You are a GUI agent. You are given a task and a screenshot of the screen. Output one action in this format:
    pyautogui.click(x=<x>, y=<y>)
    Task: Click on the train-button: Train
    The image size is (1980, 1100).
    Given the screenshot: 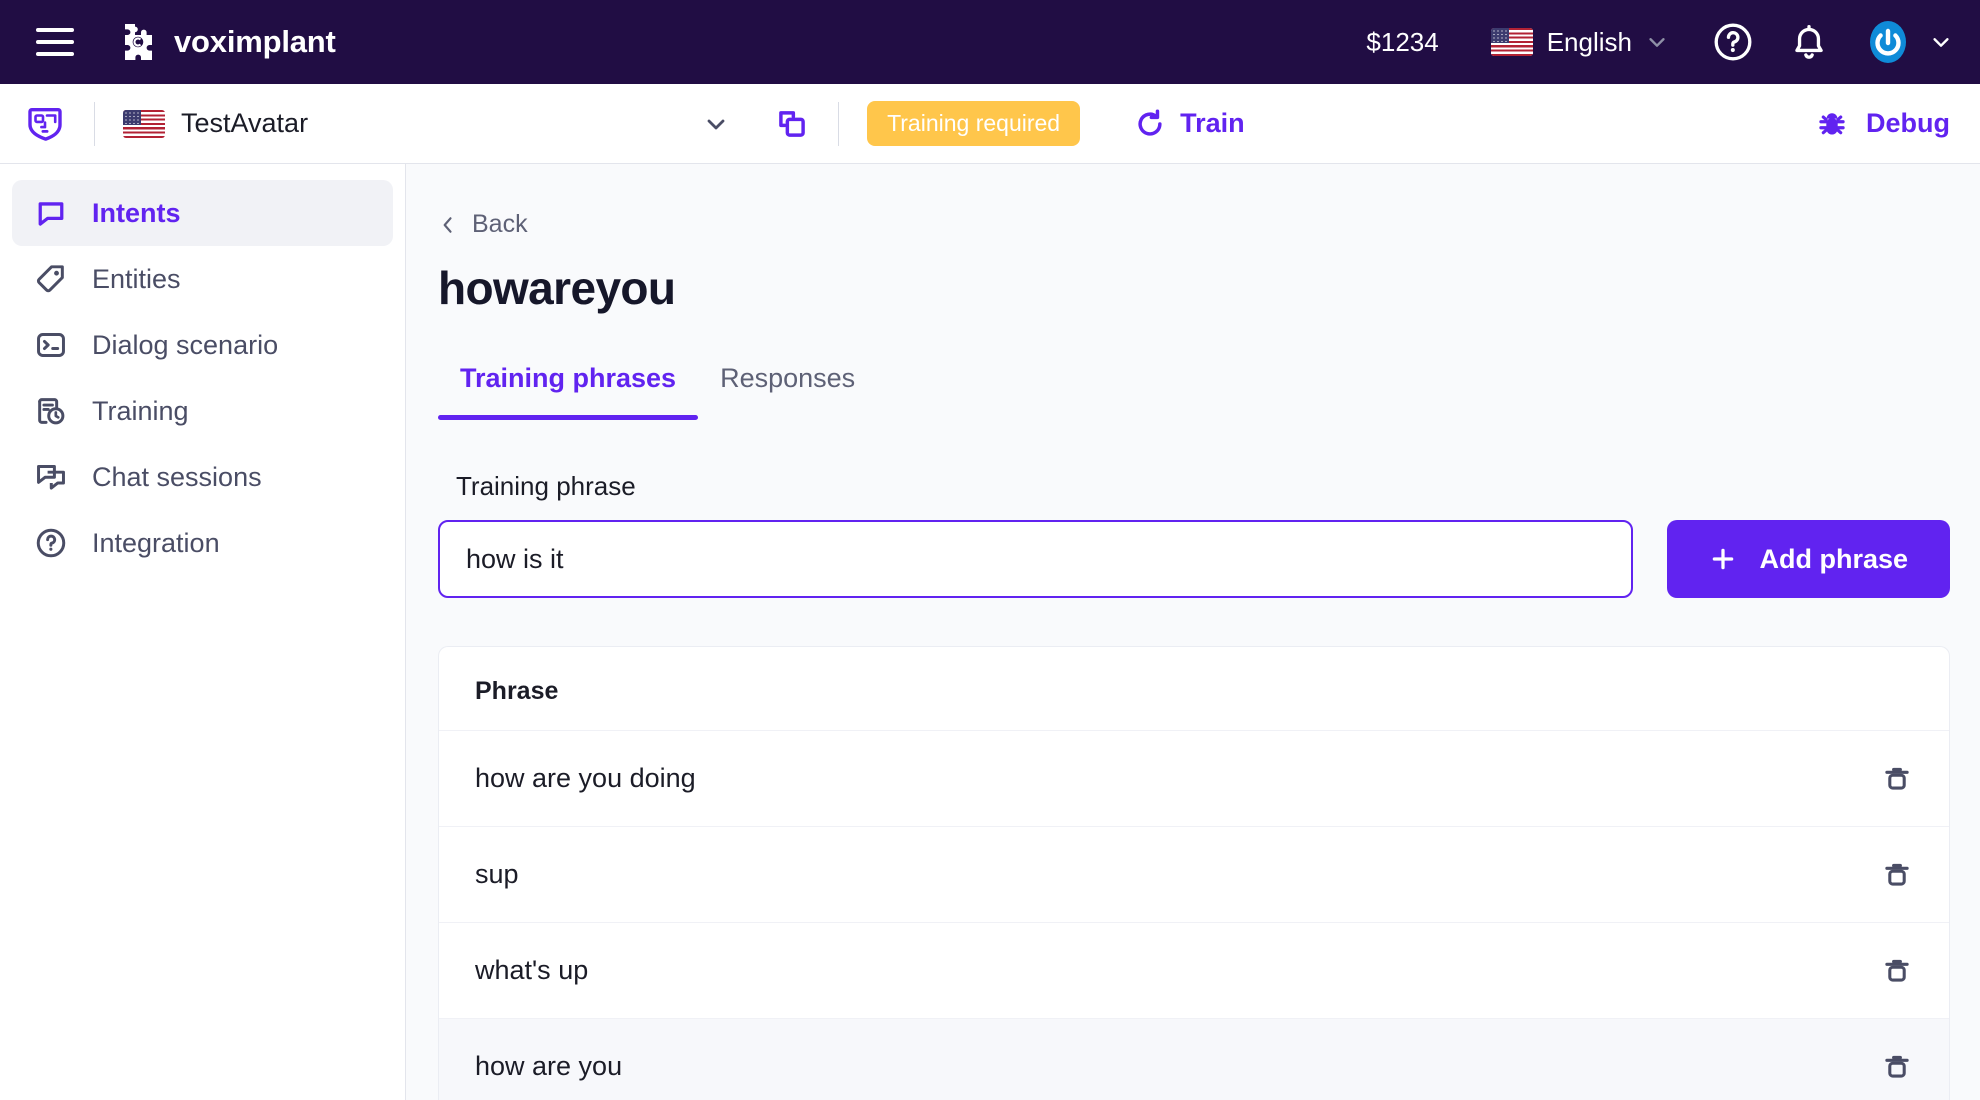 What is the action you would take?
    pyautogui.click(x=1189, y=124)
    